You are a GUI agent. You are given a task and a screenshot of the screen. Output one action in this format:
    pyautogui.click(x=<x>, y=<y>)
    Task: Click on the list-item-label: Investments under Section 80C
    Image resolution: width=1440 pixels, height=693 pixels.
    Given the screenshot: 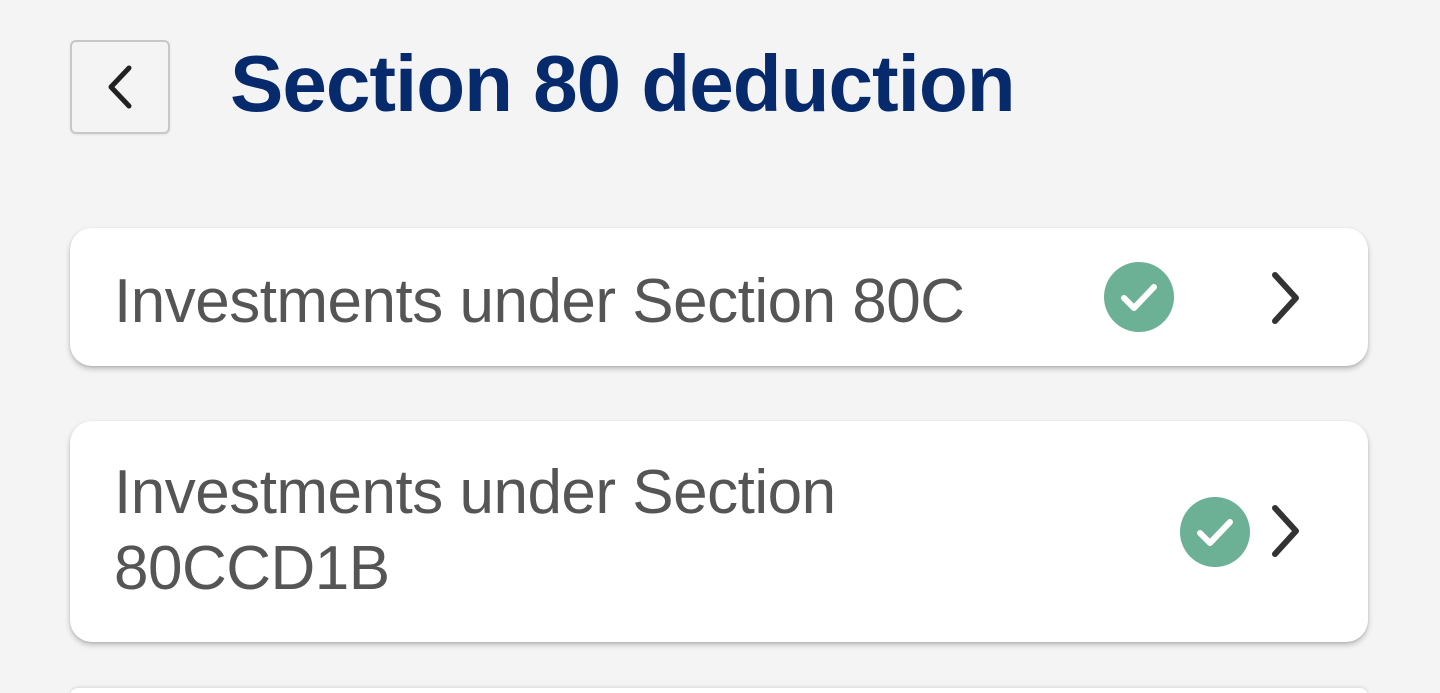 What is the action you would take?
    pyautogui.click(x=539, y=301)
    